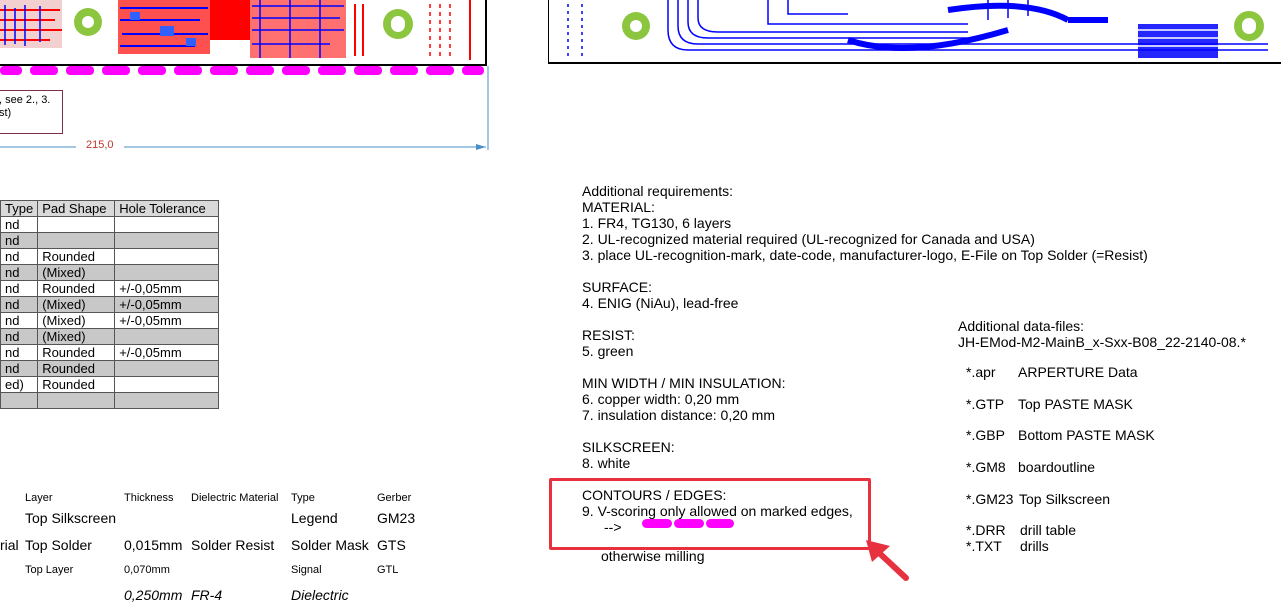 This screenshot has width=1281, height=604. Describe the element at coordinates (1178, 41) in the screenshot. I see `copper-pour` at that location.